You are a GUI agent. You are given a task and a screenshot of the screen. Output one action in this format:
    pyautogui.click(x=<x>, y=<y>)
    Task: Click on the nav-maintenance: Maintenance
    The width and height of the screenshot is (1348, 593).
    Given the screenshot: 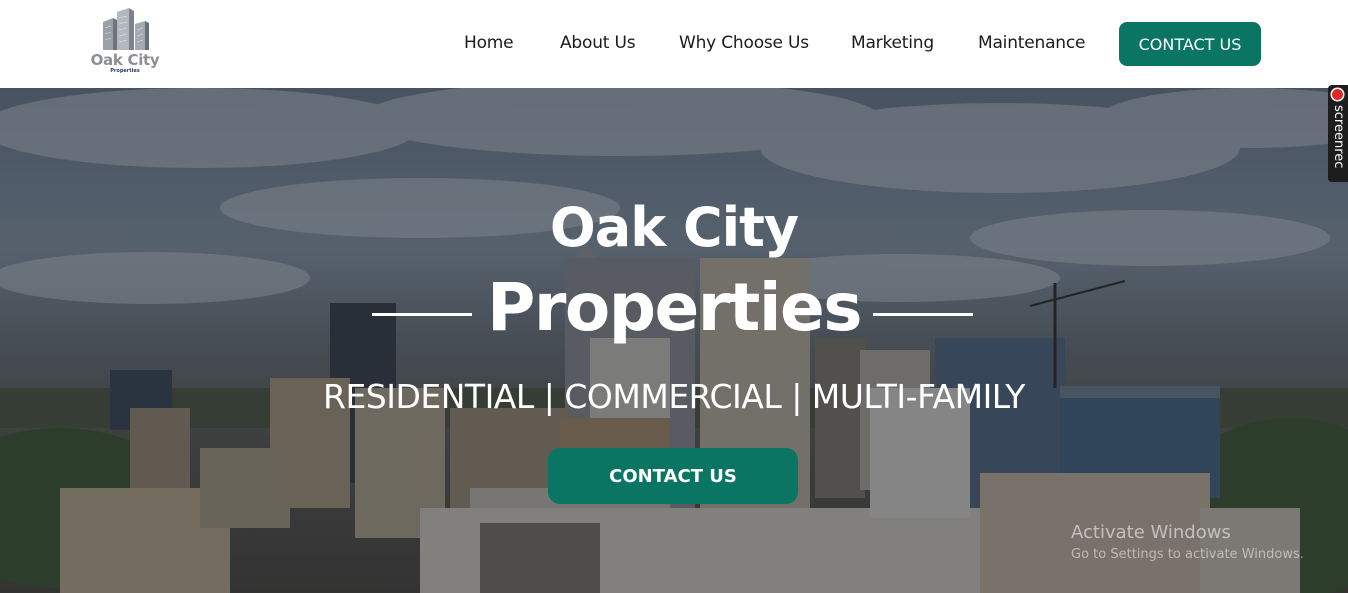 What is the action you would take?
    pyautogui.click(x=1031, y=43)
    